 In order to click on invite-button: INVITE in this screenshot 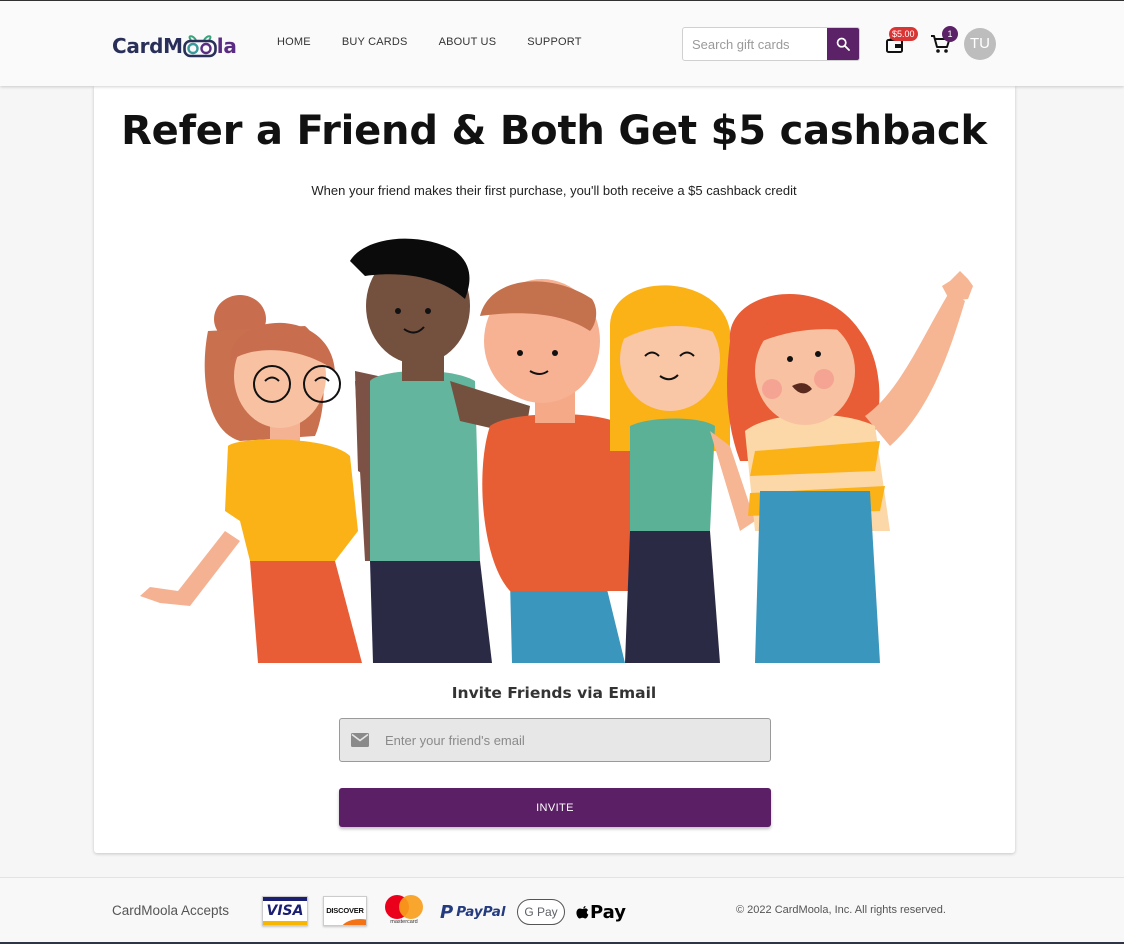, I will do `click(555, 807)`.